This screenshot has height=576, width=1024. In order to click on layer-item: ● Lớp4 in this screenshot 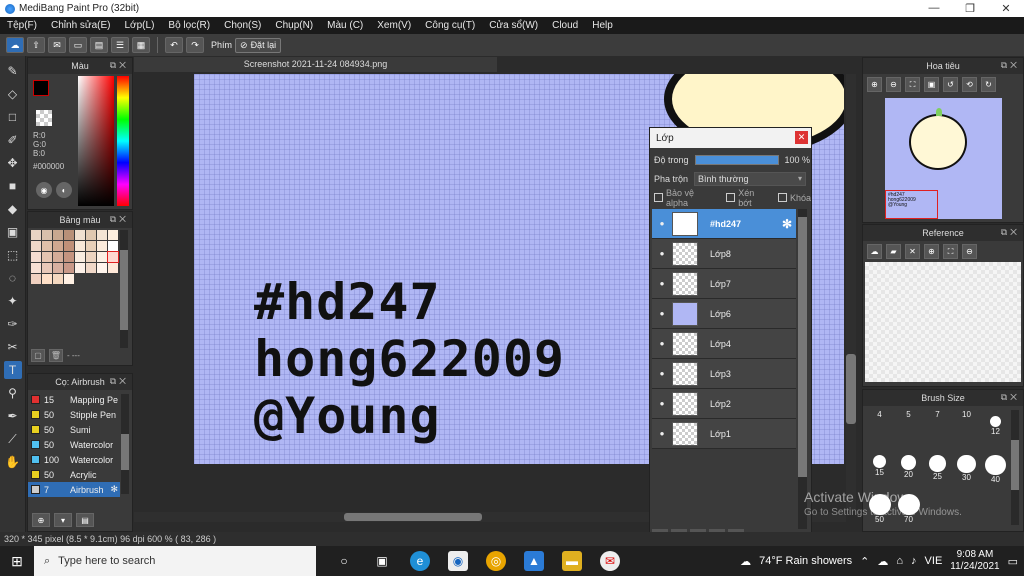, I will do `click(724, 344)`.